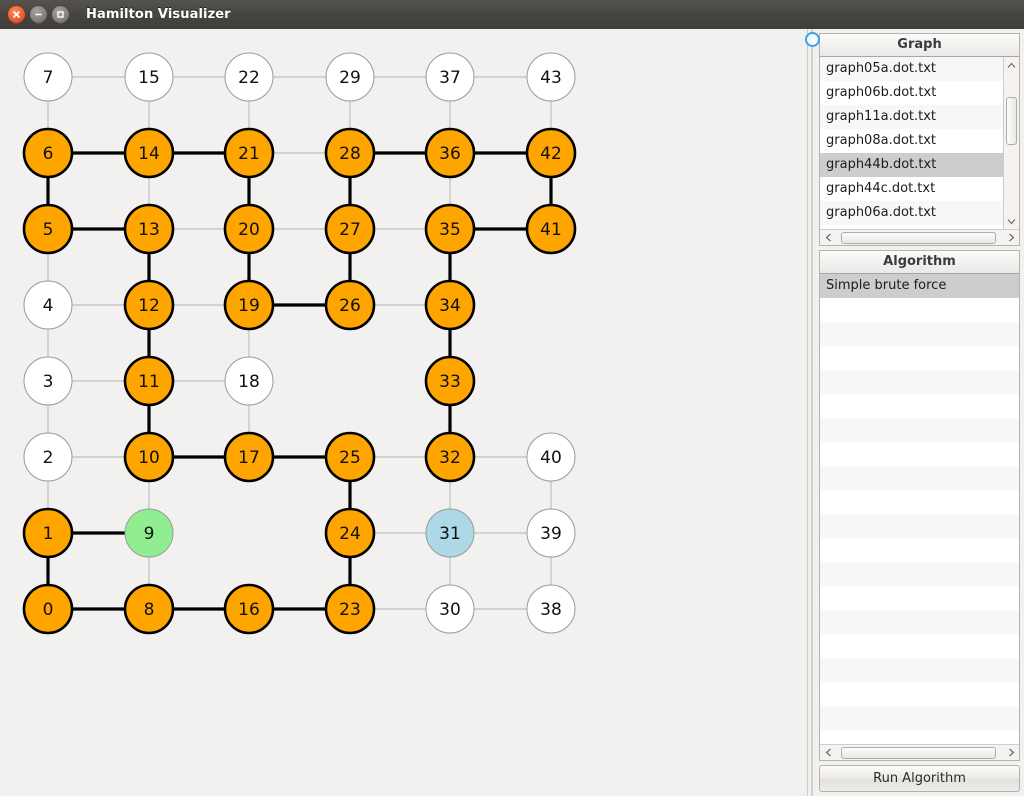 The height and width of the screenshot is (796, 1024). I want to click on graph-node: 5, so click(48, 229).